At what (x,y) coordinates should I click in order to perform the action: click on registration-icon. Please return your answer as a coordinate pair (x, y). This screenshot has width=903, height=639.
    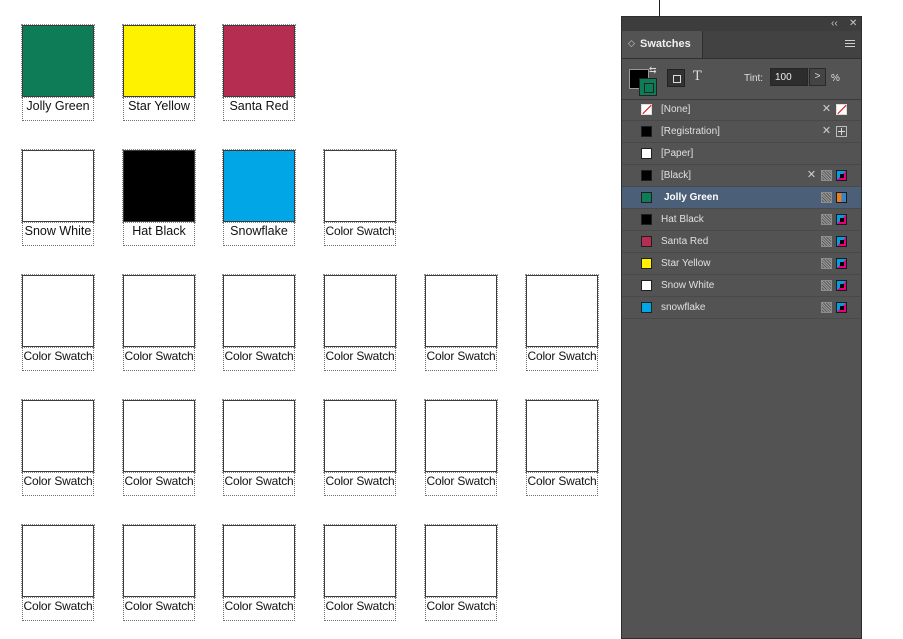
    Looking at the image, I should click on (841, 131).